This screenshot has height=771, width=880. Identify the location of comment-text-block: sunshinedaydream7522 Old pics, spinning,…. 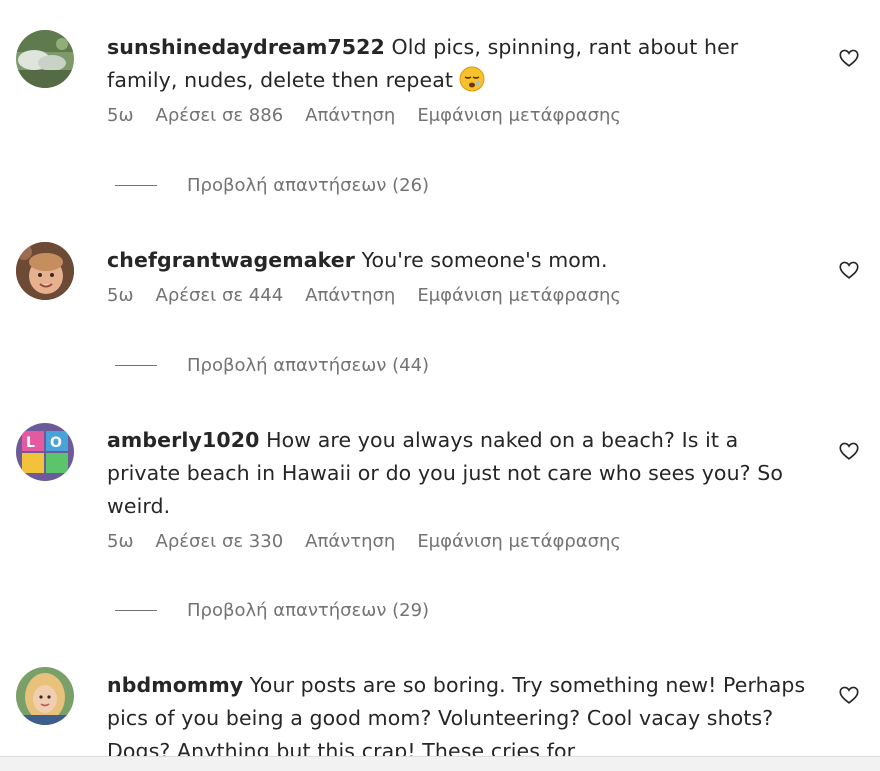
(457, 64).